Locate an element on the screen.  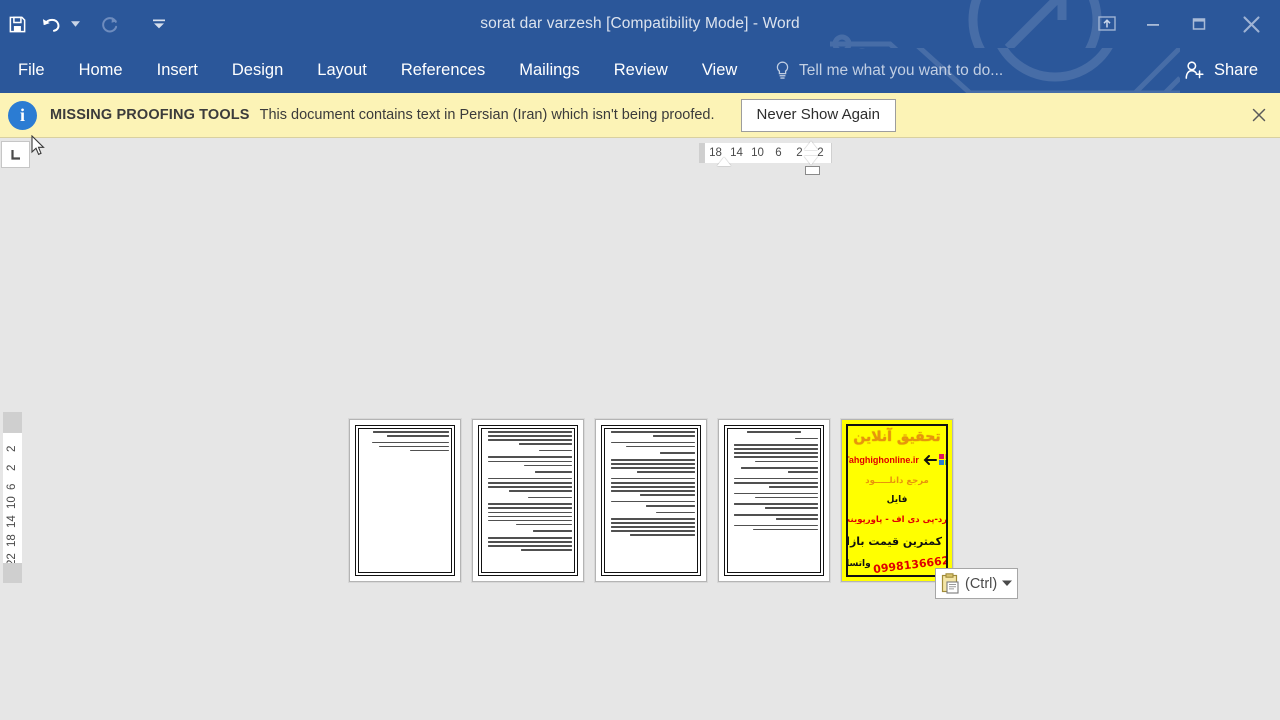
chevron-down-icon is located at coordinates (159, 24).